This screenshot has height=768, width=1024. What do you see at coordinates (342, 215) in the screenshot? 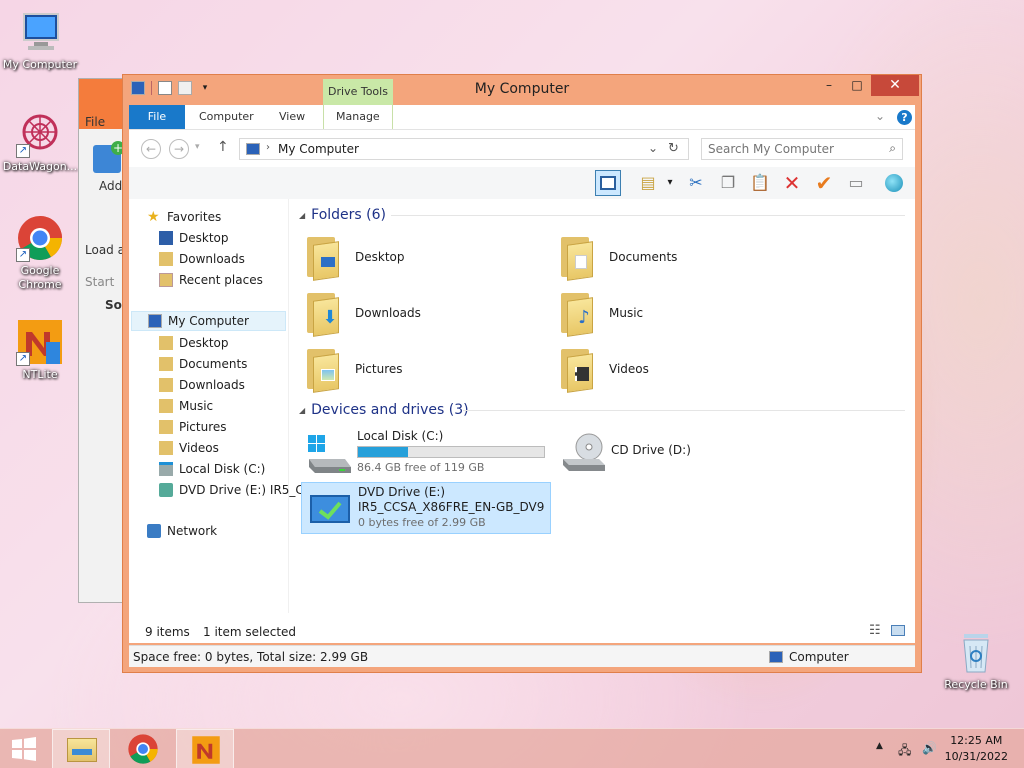
I see `group-header-folders: ◢ Folders (6)` at bounding box center [342, 215].